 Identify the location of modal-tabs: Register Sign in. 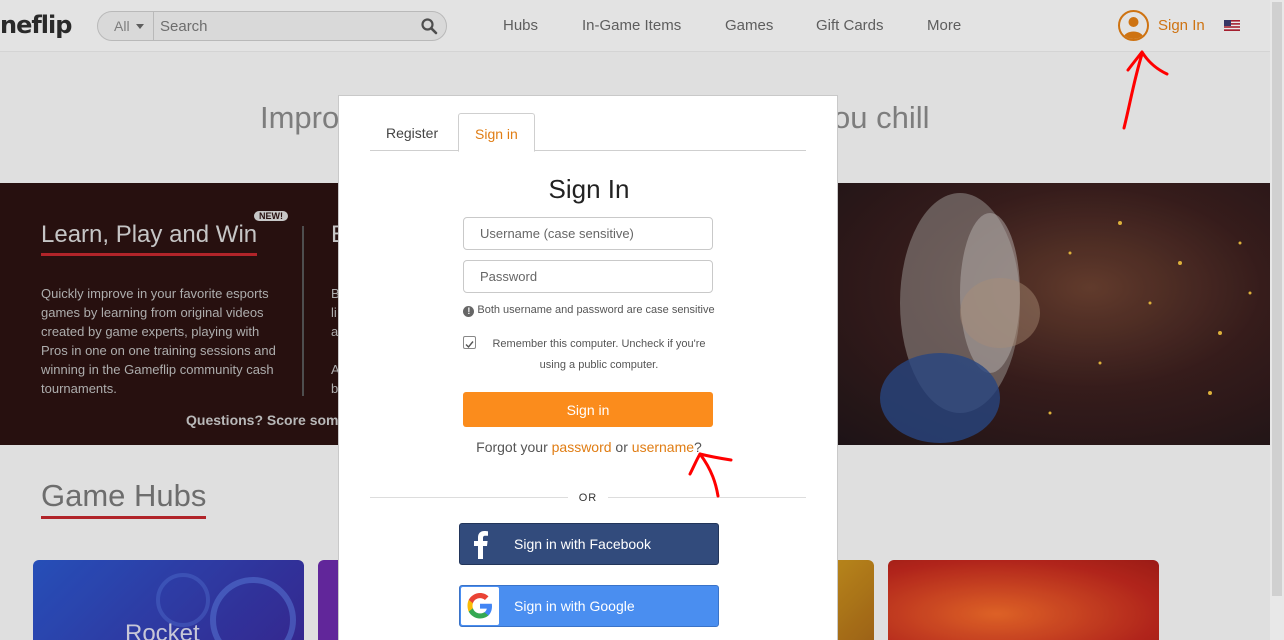
(588, 132).